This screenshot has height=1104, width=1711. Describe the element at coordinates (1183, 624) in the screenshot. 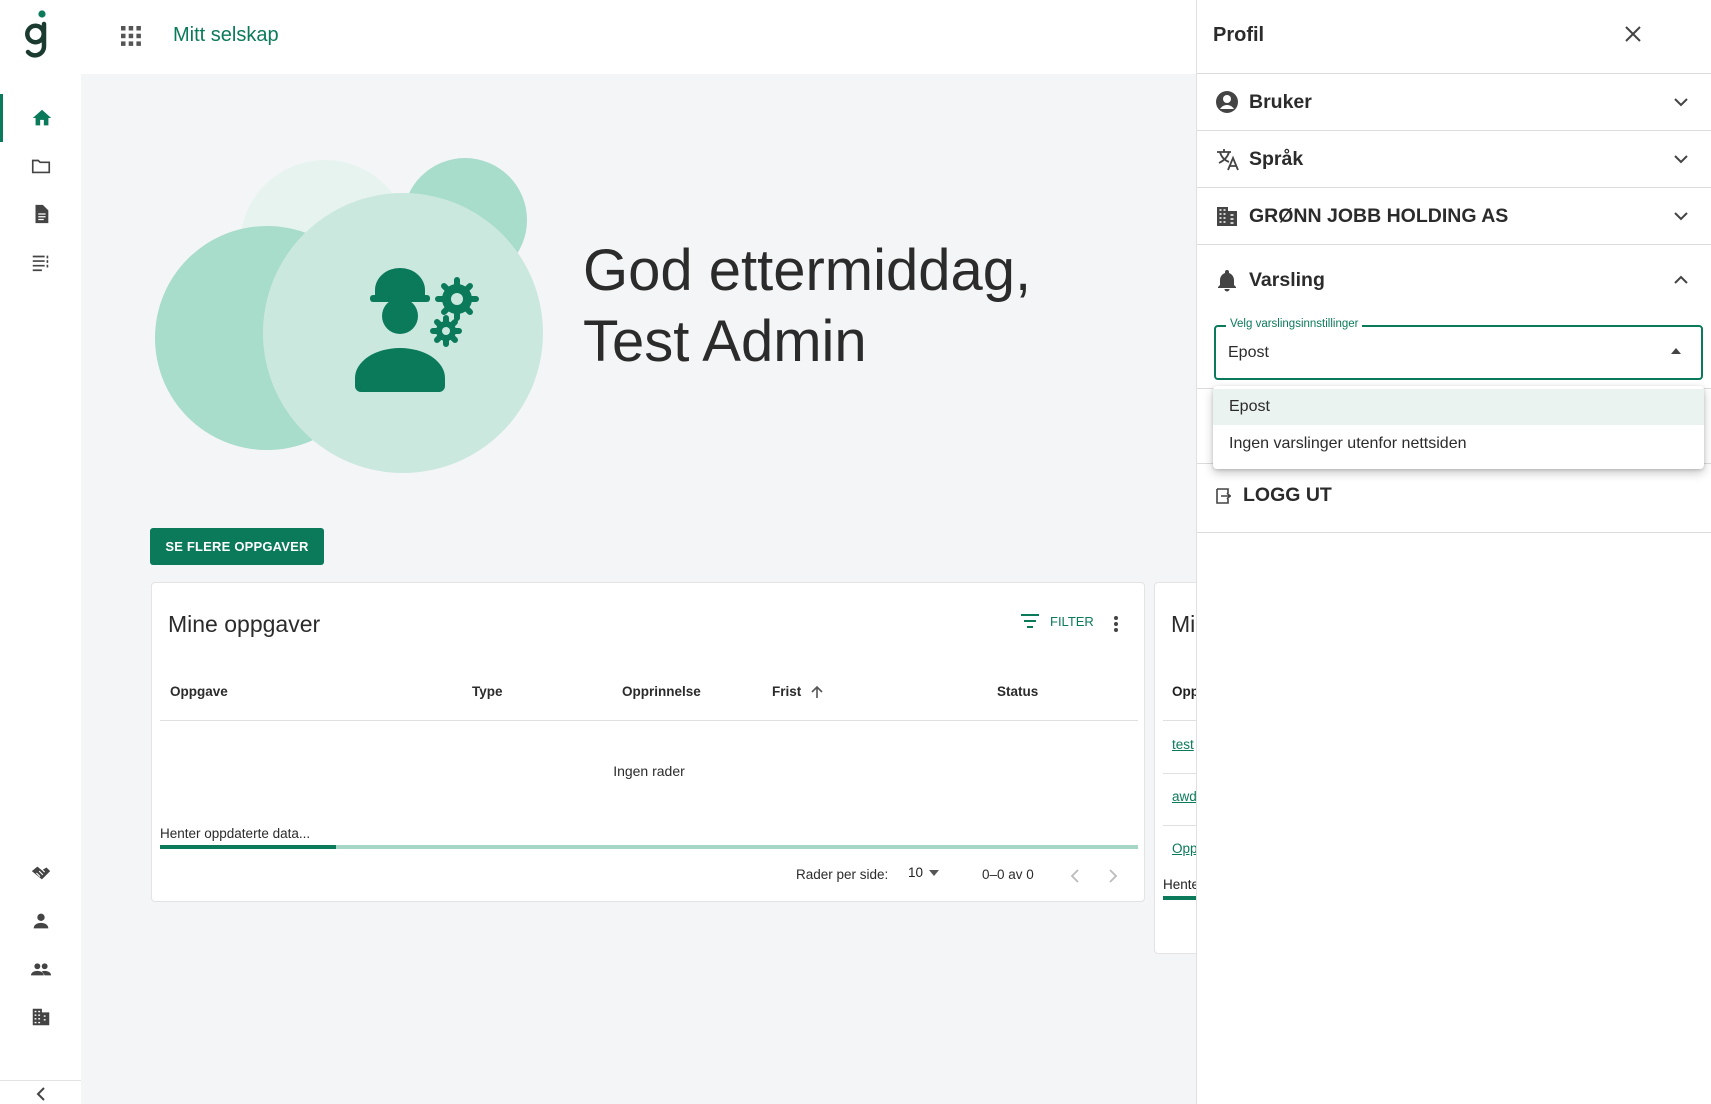

I see `second-card-title: Mi` at that location.